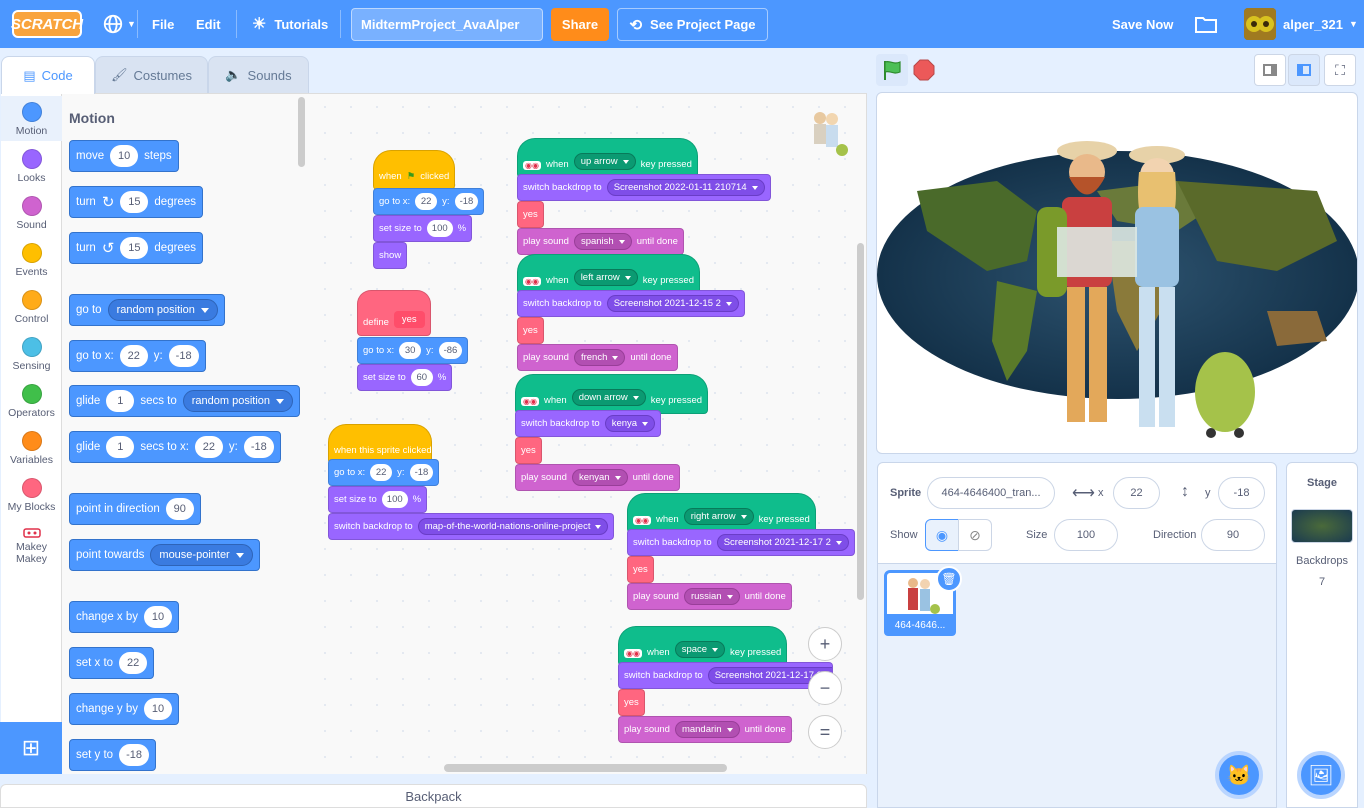 This screenshot has height=808, width=1364. What do you see at coordinates (31, 394) in the screenshot?
I see `operators-dot-icon` at bounding box center [31, 394].